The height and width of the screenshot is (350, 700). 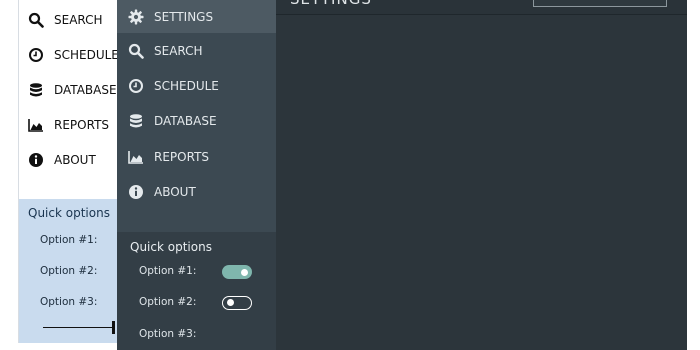 What do you see at coordinates (184, 16) in the screenshot?
I see `dark-menu-label: SETTINGS` at bounding box center [184, 16].